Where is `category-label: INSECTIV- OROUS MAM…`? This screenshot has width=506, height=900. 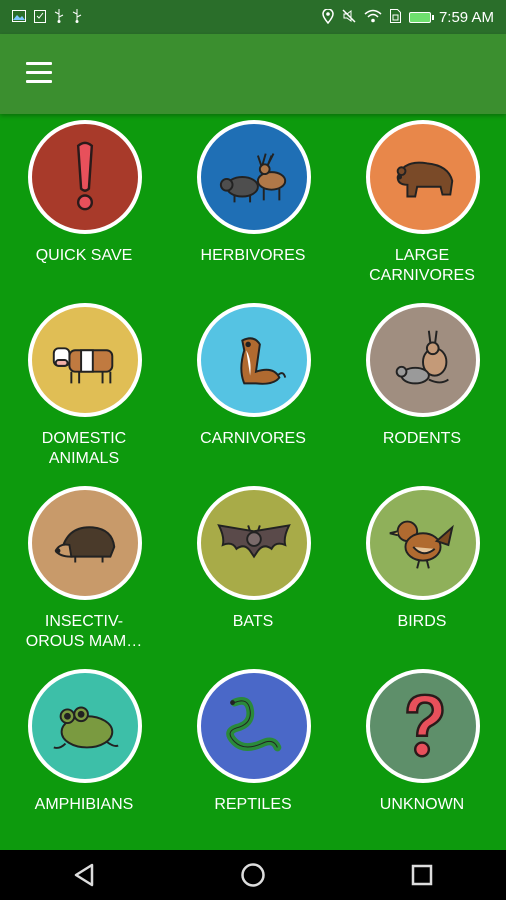
category-label: INSECTIV- OROUS MAM… is located at coordinates (84, 631).